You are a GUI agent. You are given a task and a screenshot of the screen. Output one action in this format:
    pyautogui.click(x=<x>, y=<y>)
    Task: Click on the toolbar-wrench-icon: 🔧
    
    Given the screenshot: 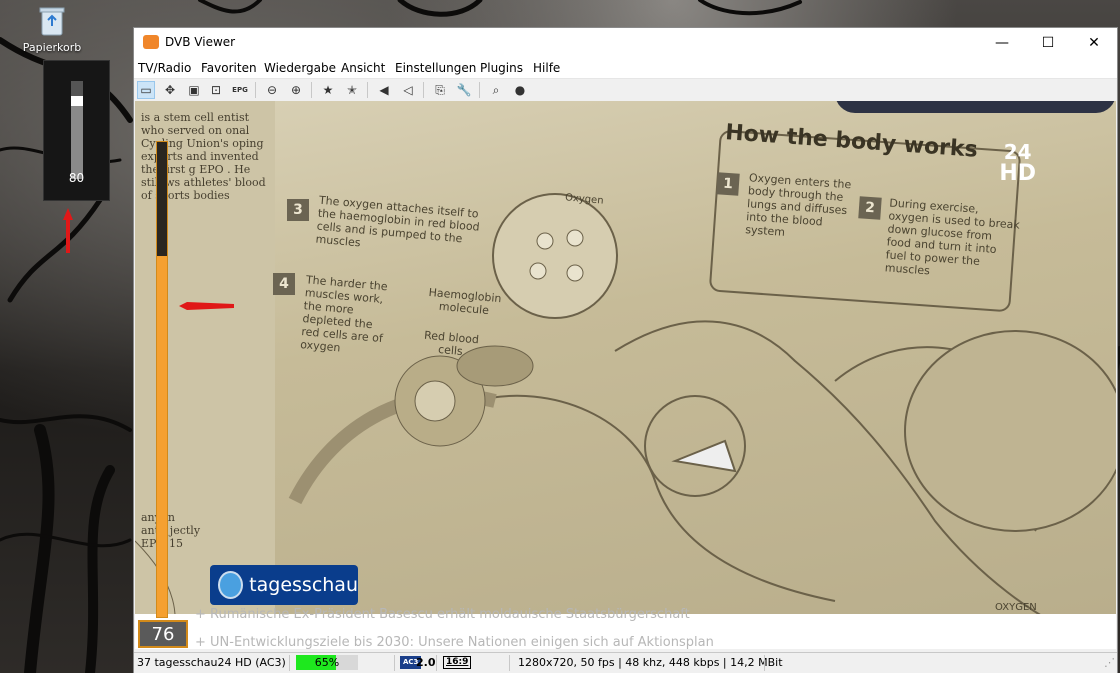 What is the action you would take?
    pyautogui.click(x=464, y=90)
    